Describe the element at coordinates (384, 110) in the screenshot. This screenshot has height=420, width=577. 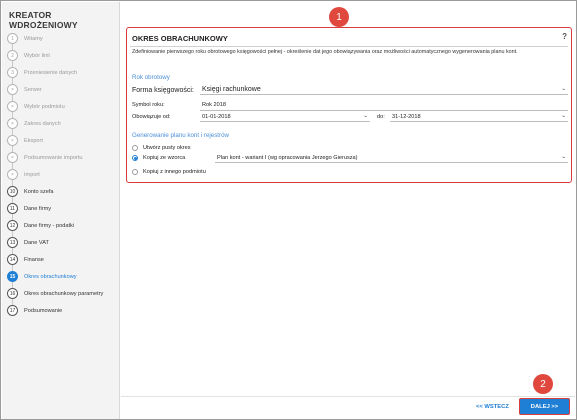
I see `symbol-roku-underline` at that location.